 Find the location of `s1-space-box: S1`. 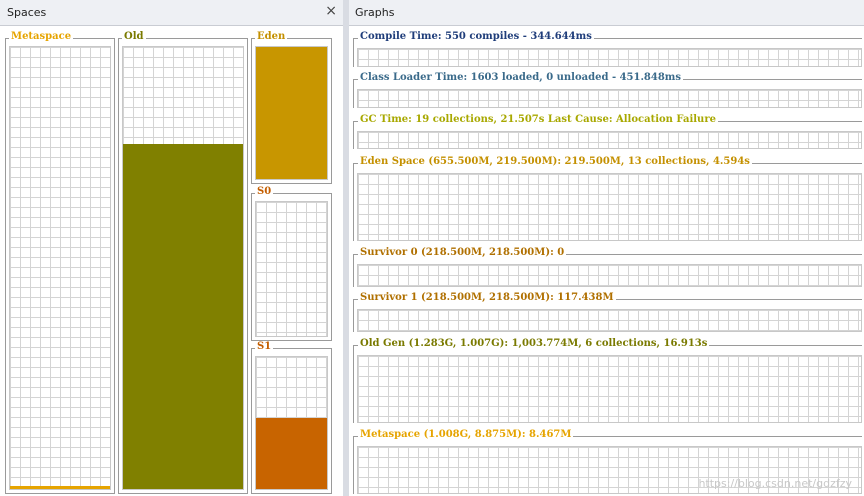

s1-space-box: S1 is located at coordinates (291, 417).